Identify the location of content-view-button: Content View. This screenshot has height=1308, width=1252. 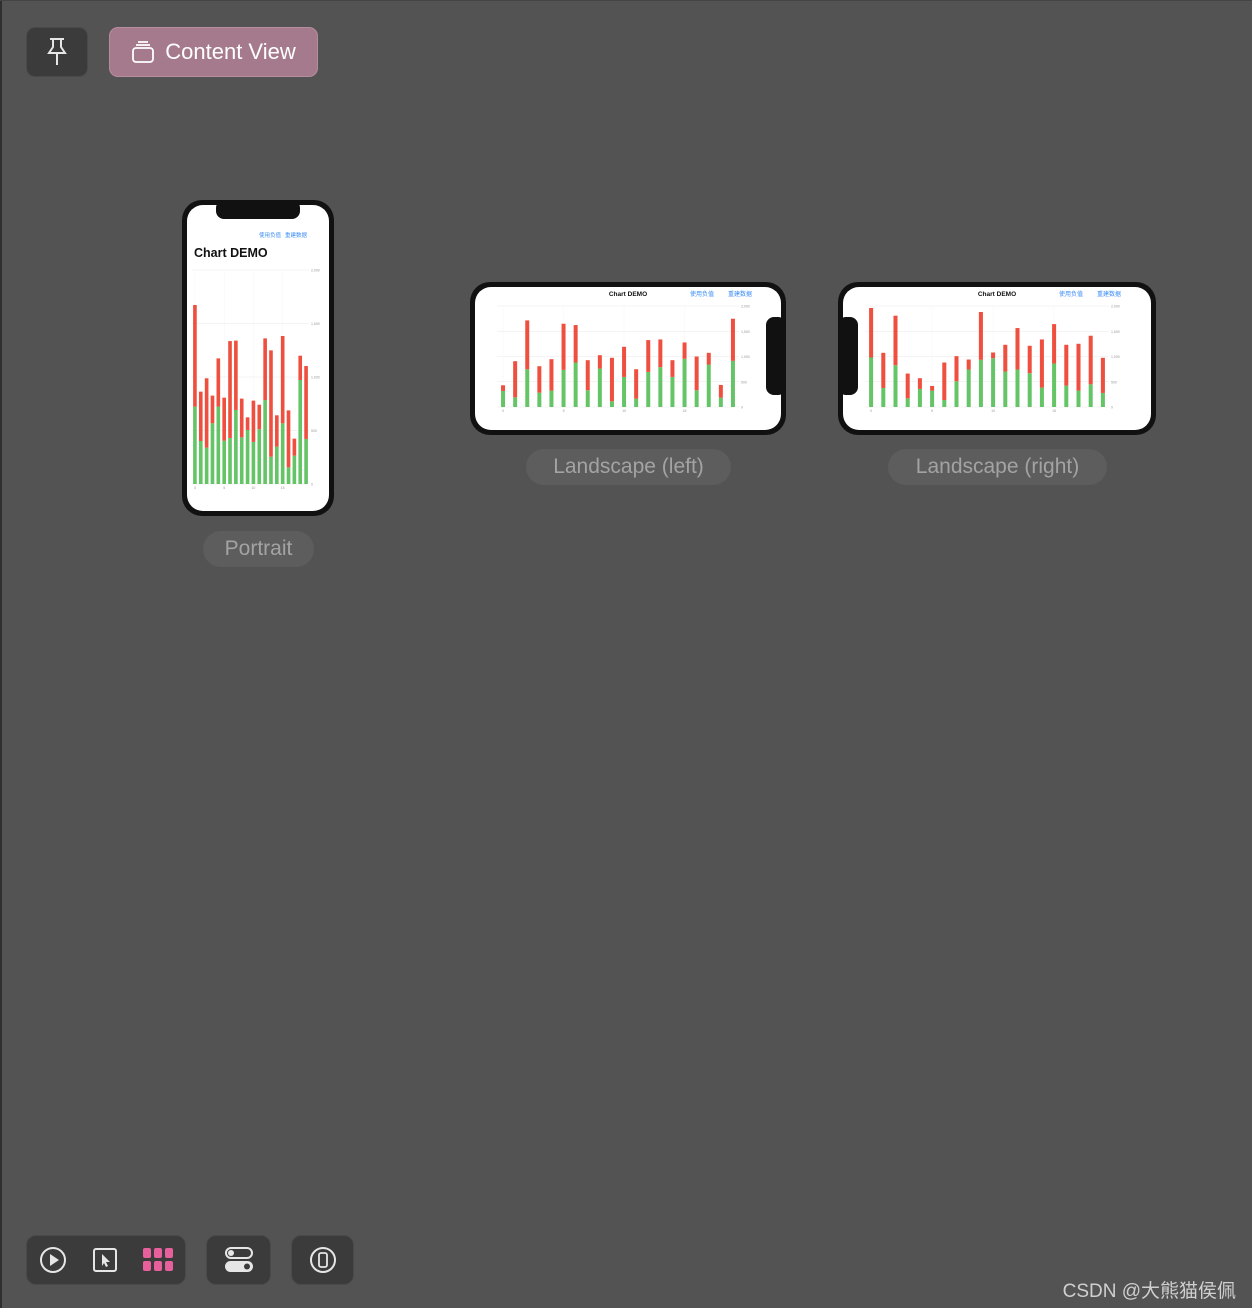
(213, 52).